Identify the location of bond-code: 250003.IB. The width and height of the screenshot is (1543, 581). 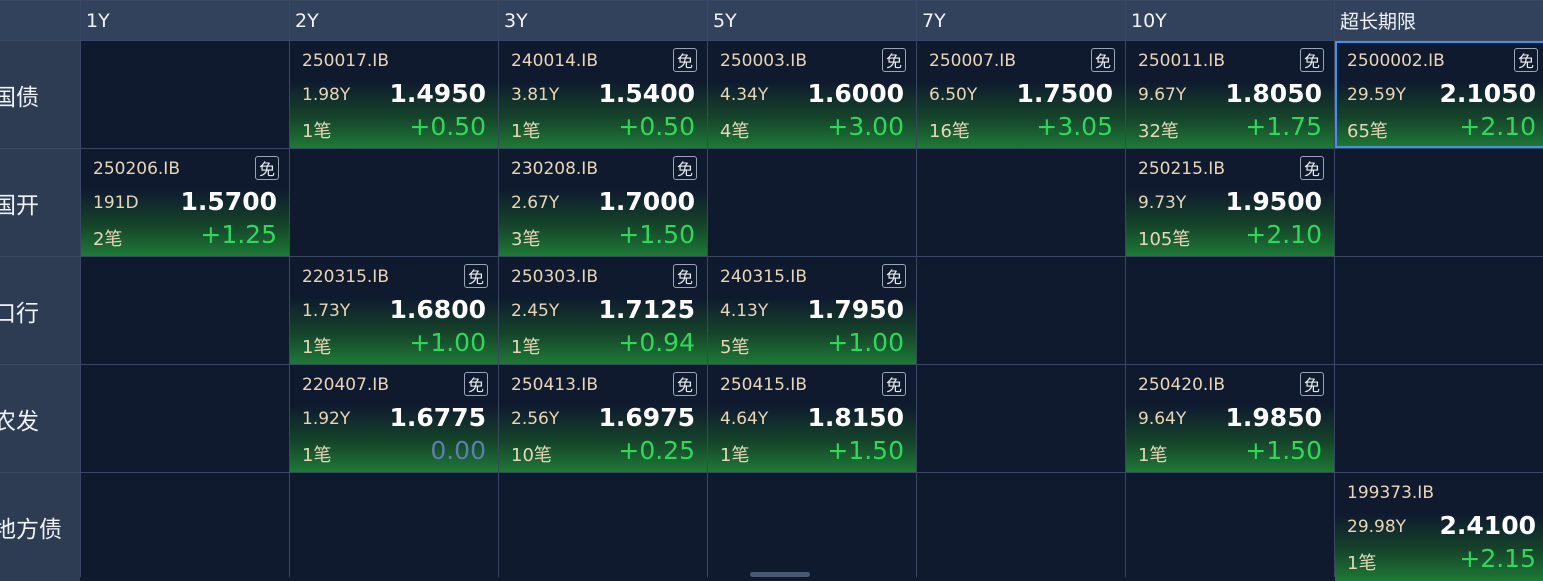
(763, 61).